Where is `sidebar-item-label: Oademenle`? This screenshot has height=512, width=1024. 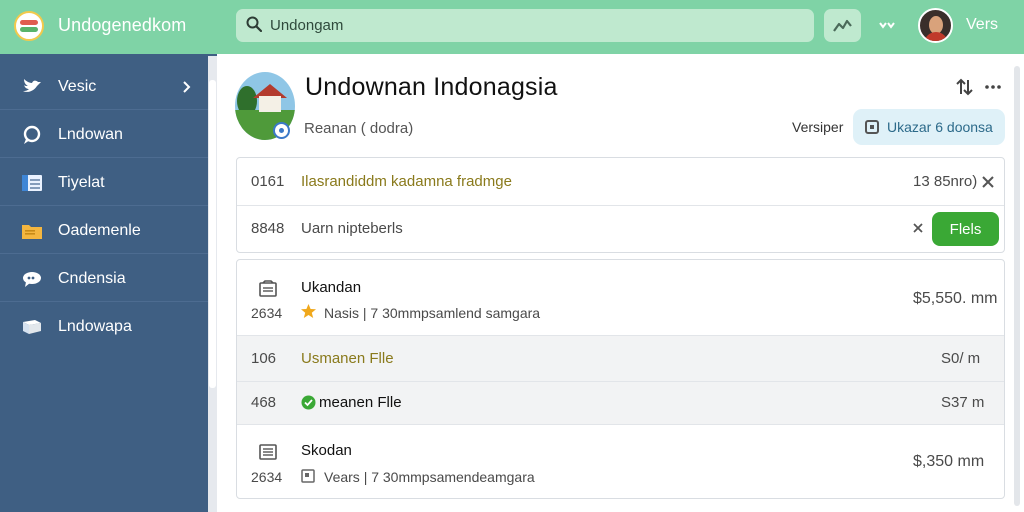
sidebar-item-label: Oademenle is located at coordinates (99, 230).